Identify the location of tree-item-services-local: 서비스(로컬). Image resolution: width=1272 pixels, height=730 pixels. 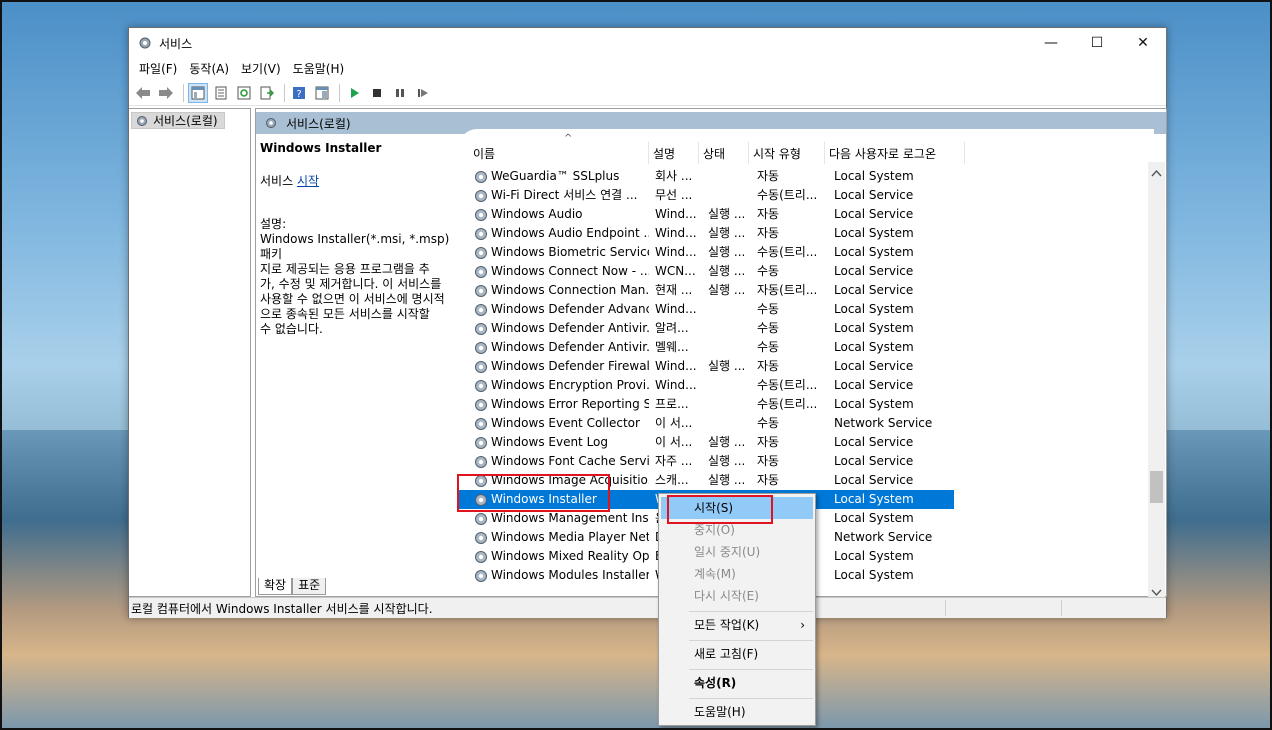
(178, 120).